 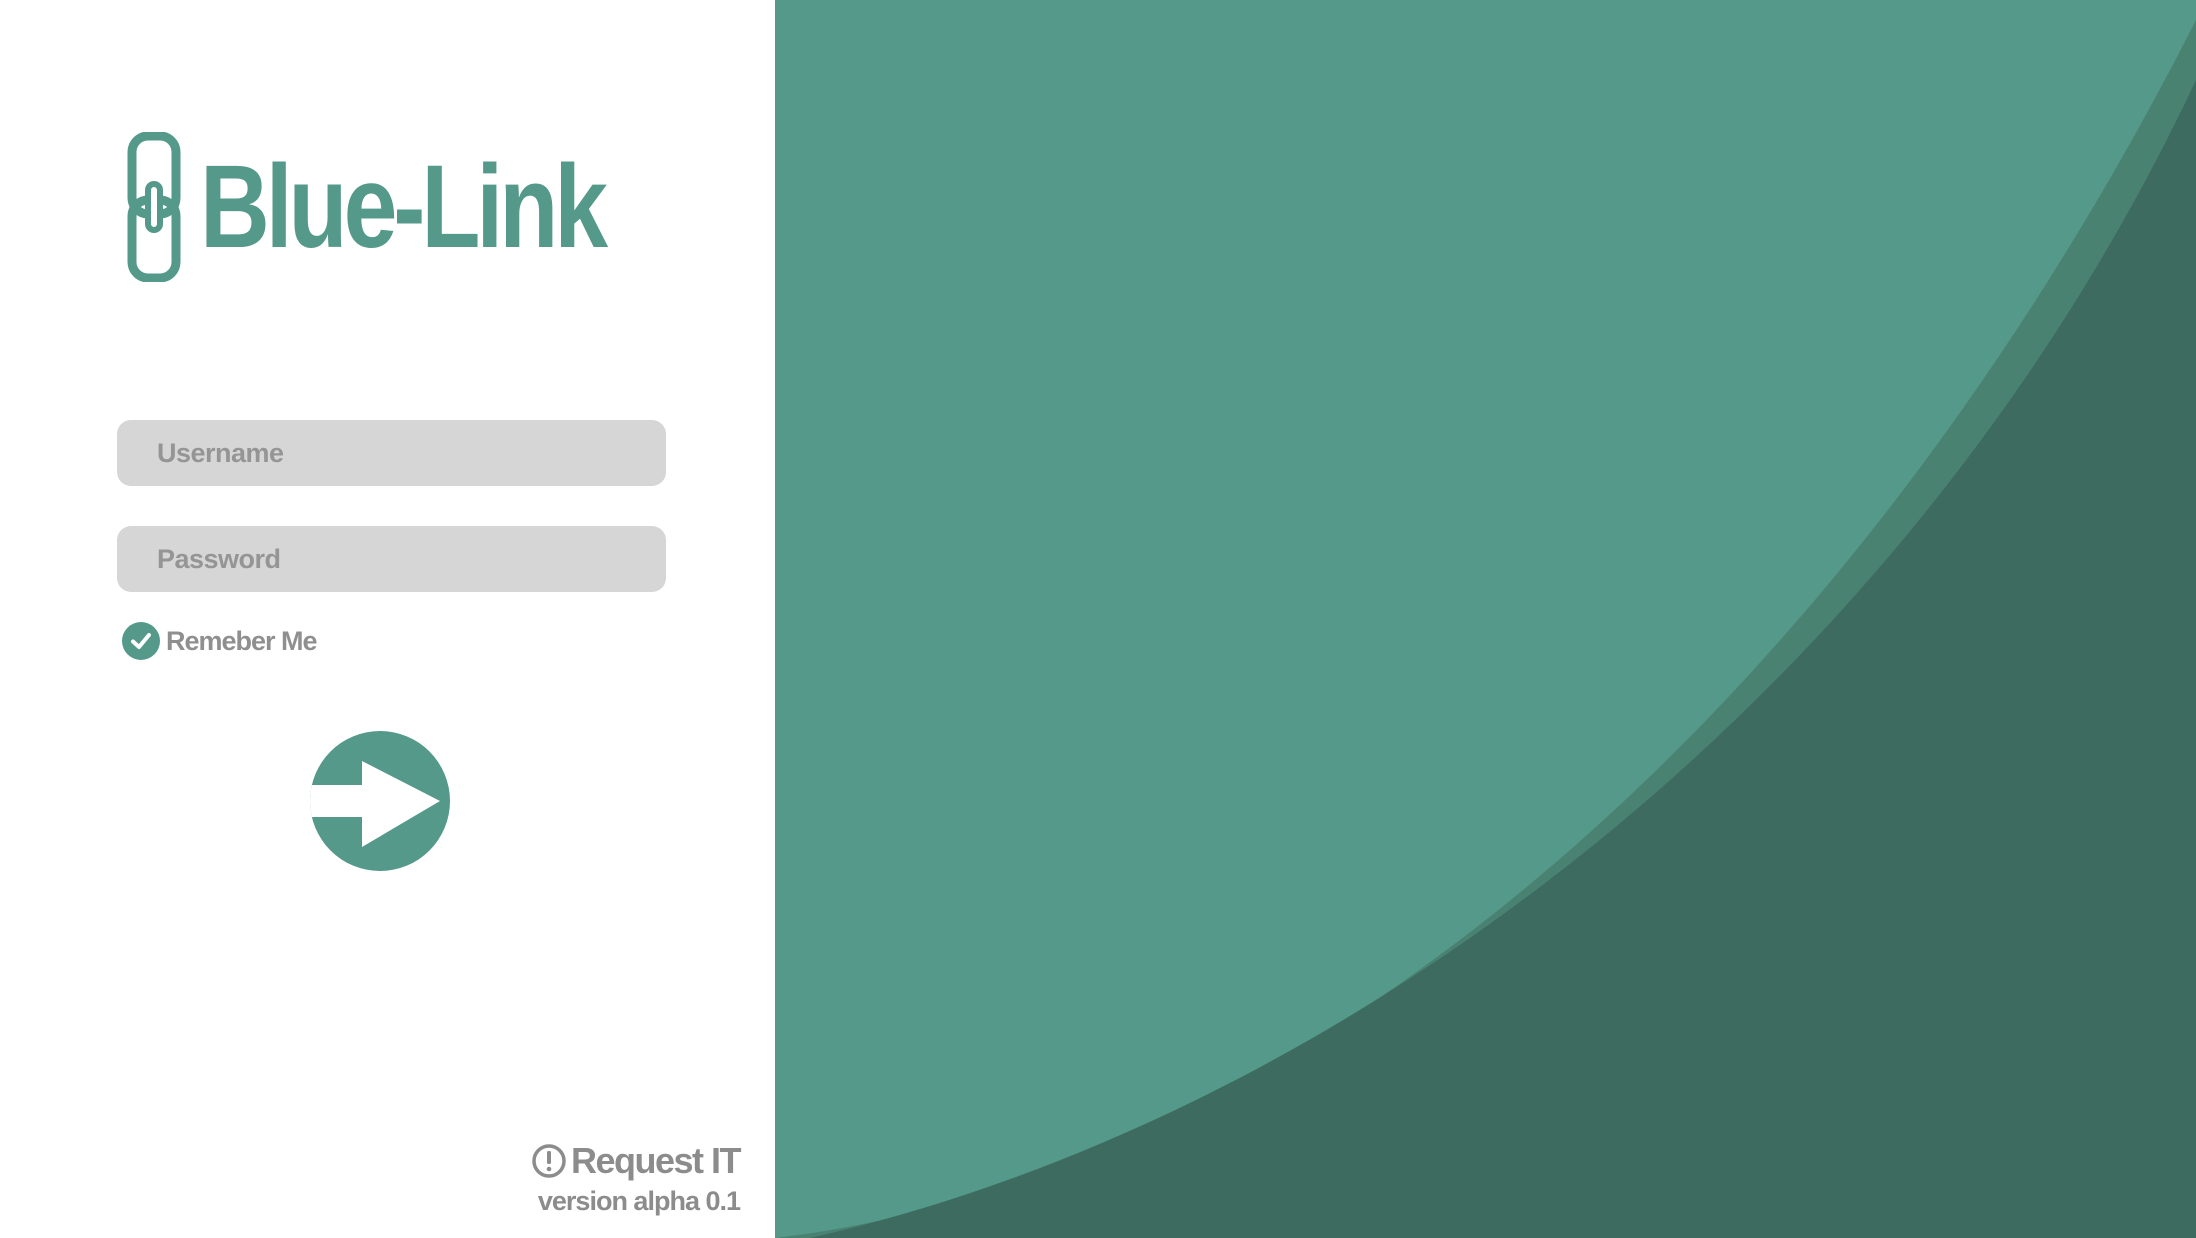 I want to click on remember-me-checkbox: Remeber Me, so click(x=220, y=641).